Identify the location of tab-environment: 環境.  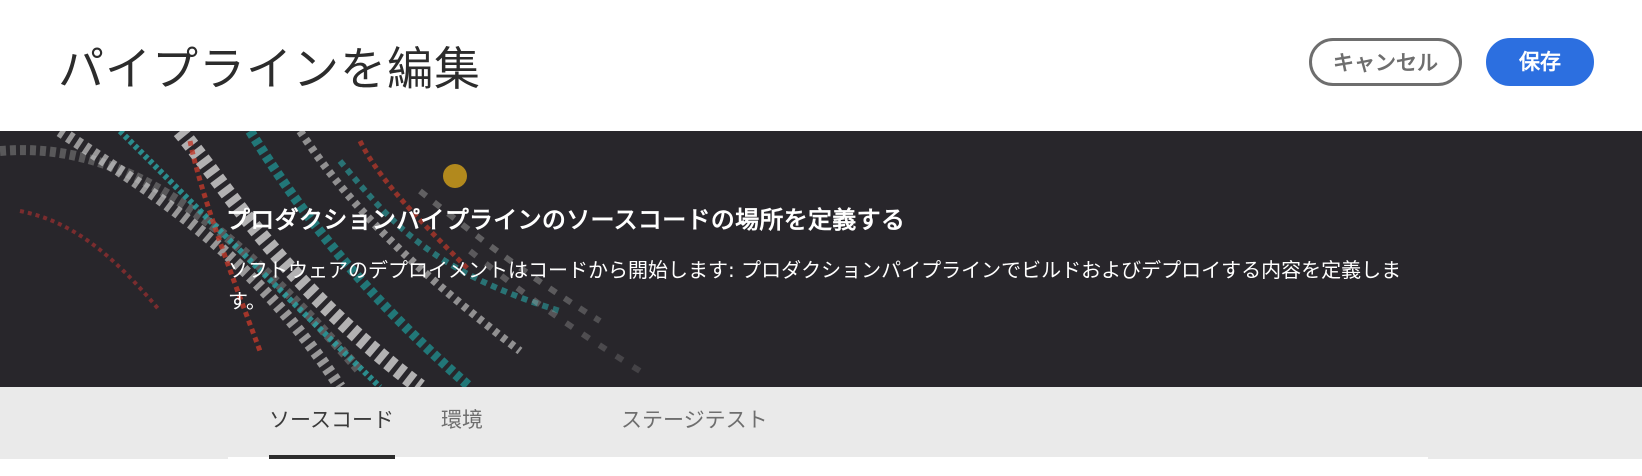
(462, 423).